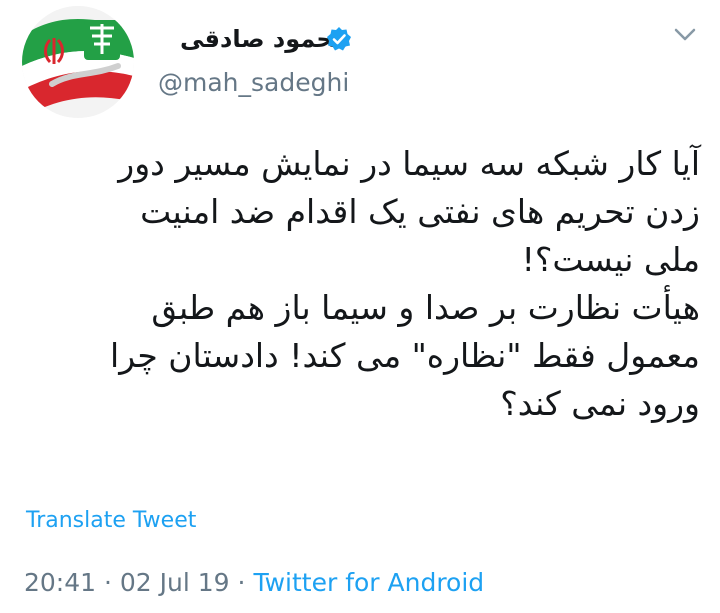  I want to click on avatar, so click(78, 62).